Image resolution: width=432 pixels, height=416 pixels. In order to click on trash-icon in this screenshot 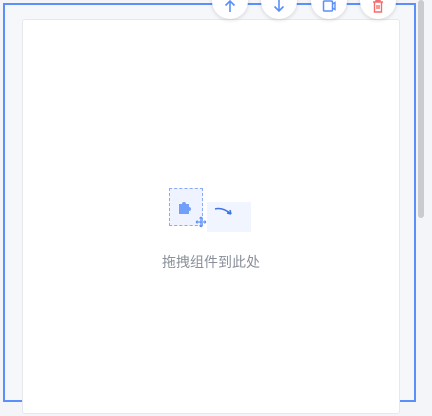, I will do `click(378, 6)`.